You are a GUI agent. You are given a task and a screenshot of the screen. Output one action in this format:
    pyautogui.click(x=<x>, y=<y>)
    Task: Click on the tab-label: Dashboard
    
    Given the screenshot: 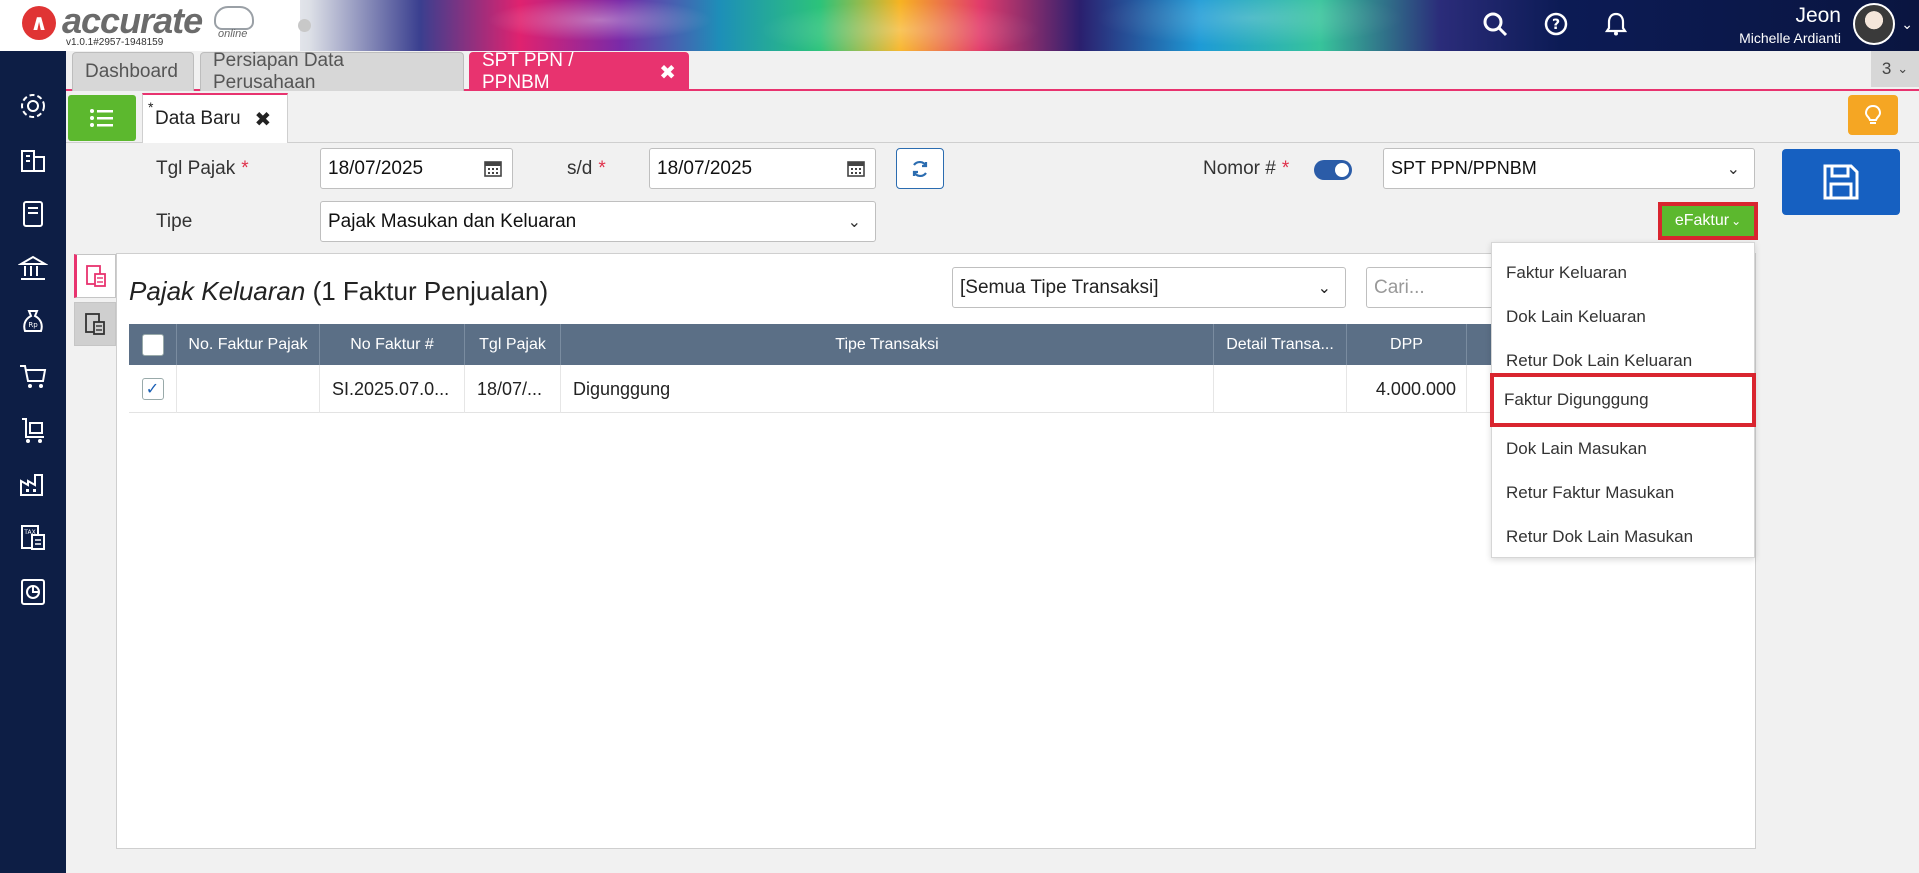 What is the action you would take?
    pyautogui.click(x=131, y=71)
    